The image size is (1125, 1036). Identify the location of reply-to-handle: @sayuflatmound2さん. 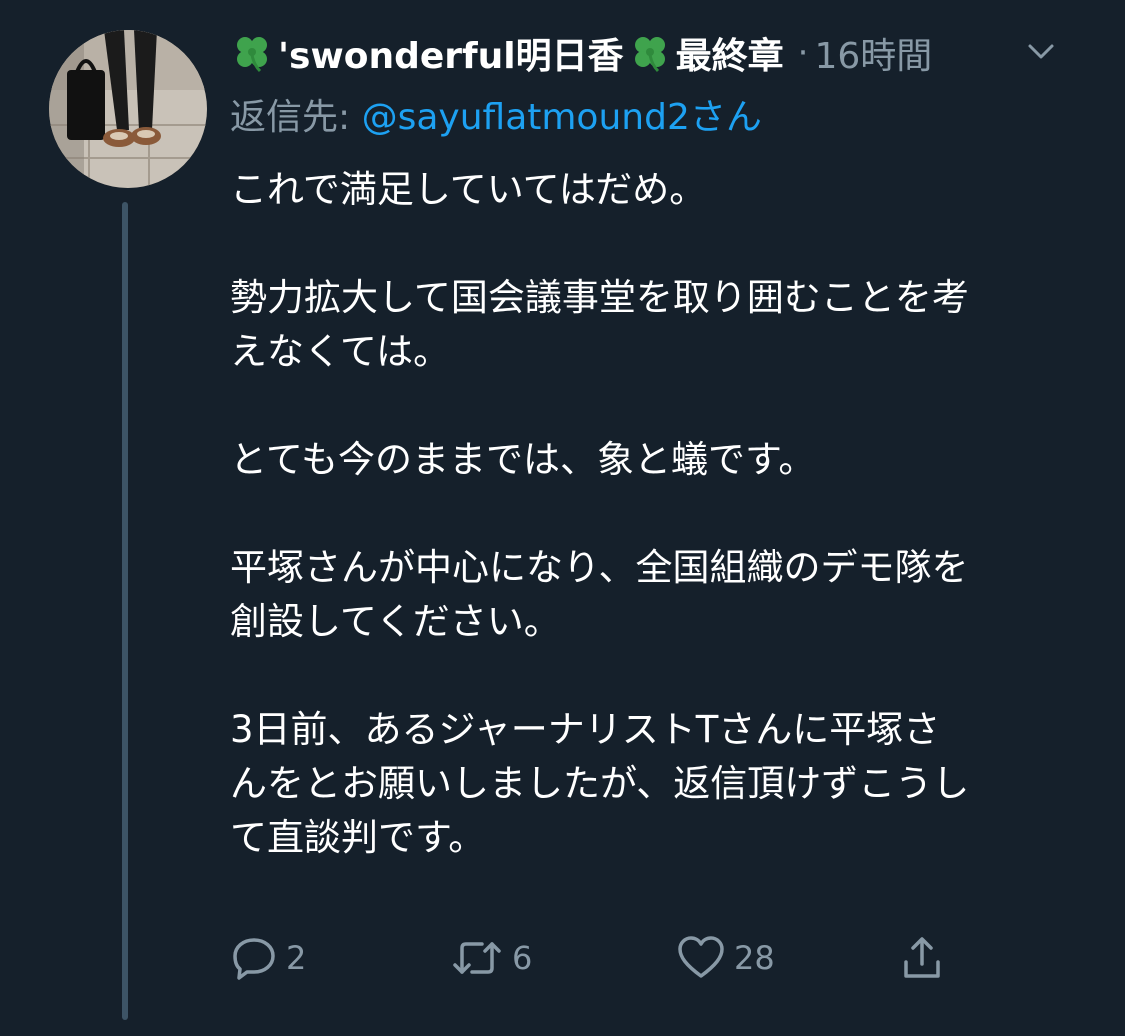
(562, 117).